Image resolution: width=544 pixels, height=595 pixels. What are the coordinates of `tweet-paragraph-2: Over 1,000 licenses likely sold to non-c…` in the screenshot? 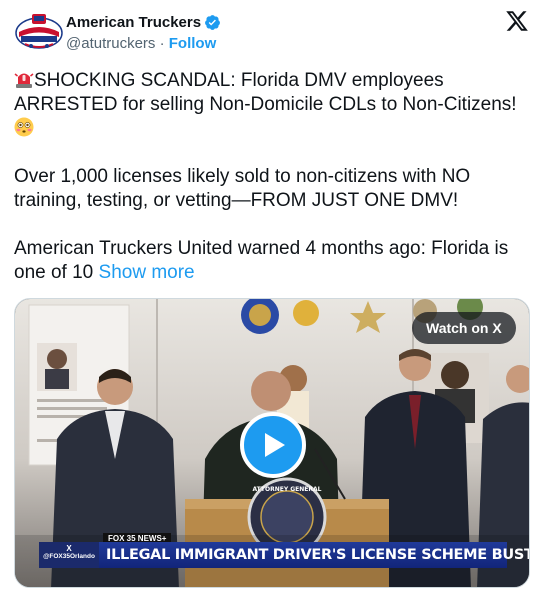 It's located at (242, 188).